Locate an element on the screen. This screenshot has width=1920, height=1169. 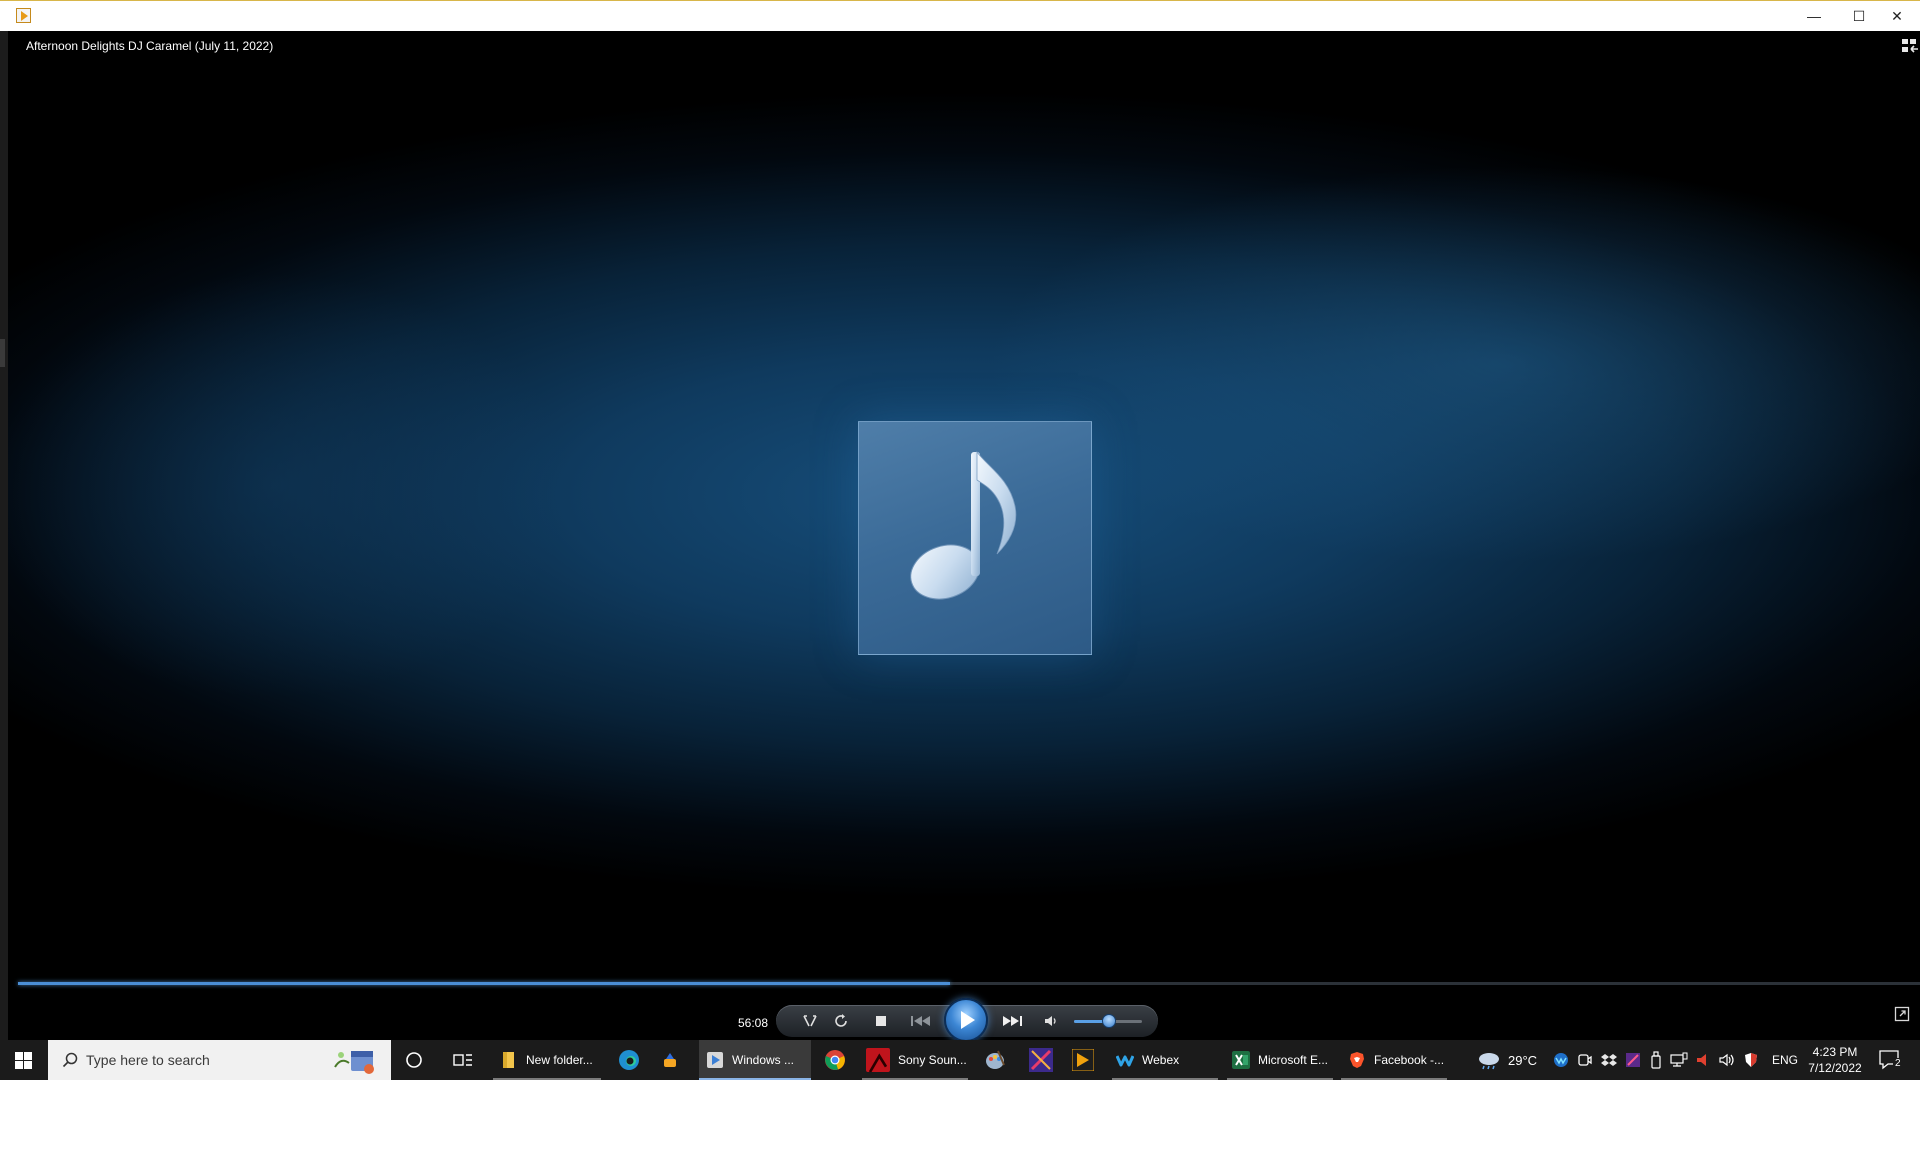
tray-camera-icon is located at coordinates (1585, 1060).